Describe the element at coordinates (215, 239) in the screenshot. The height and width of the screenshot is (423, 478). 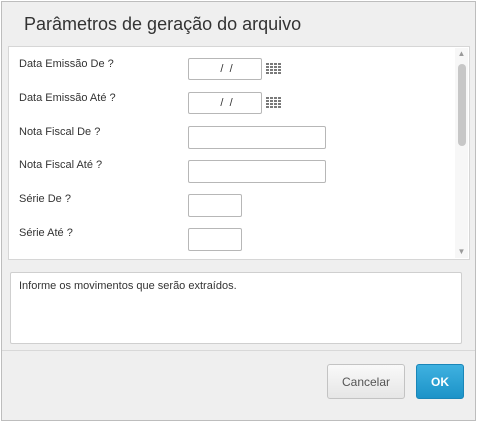
I see `series-to-input` at that location.